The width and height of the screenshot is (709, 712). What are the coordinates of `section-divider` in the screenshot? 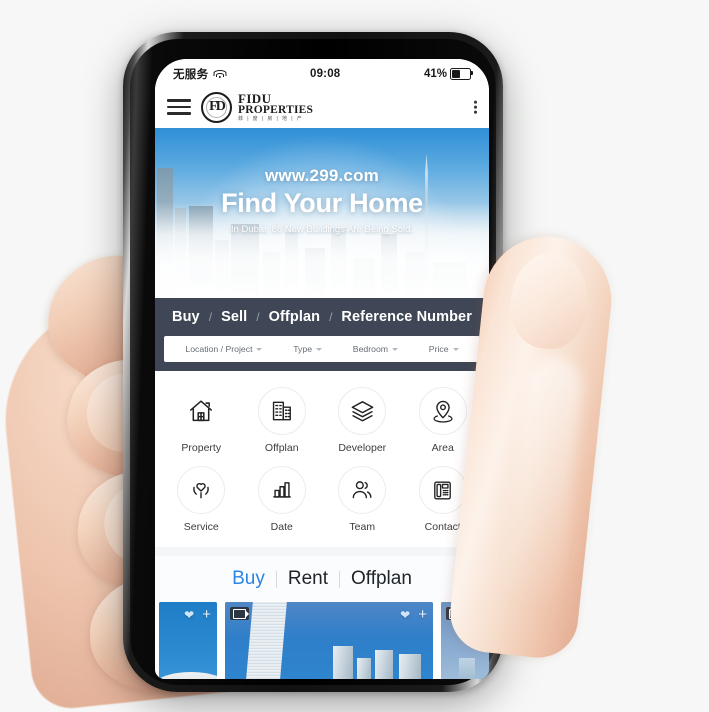 It's located at (322, 551).